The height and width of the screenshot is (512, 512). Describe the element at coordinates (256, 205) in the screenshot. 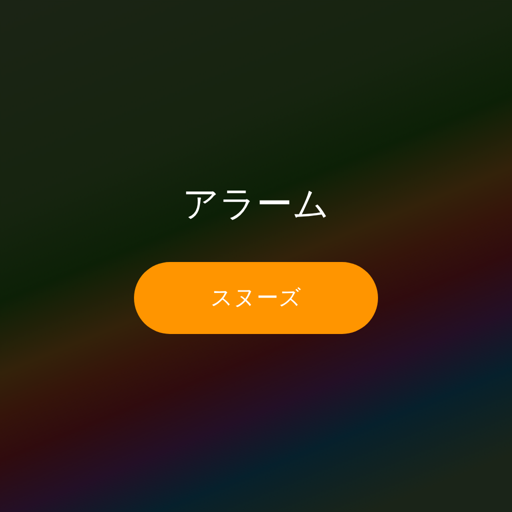

I see `alarm-title: アラーム` at that location.